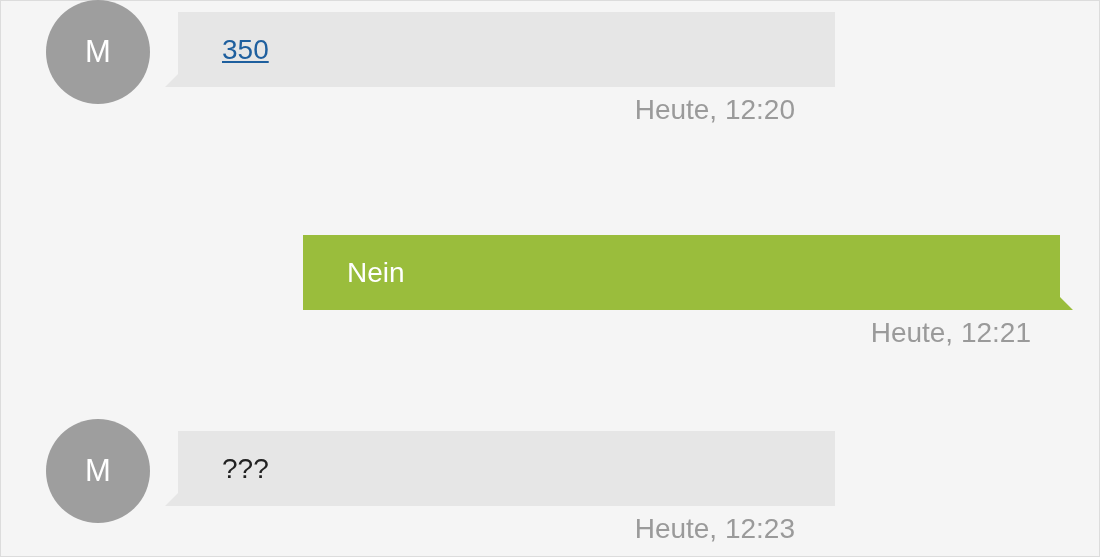 This screenshot has width=1100, height=557. What do you see at coordinates (714, 110) in the screenshot?
I see `message-time: Heute, 12:20` at bounding box center [714, 110].